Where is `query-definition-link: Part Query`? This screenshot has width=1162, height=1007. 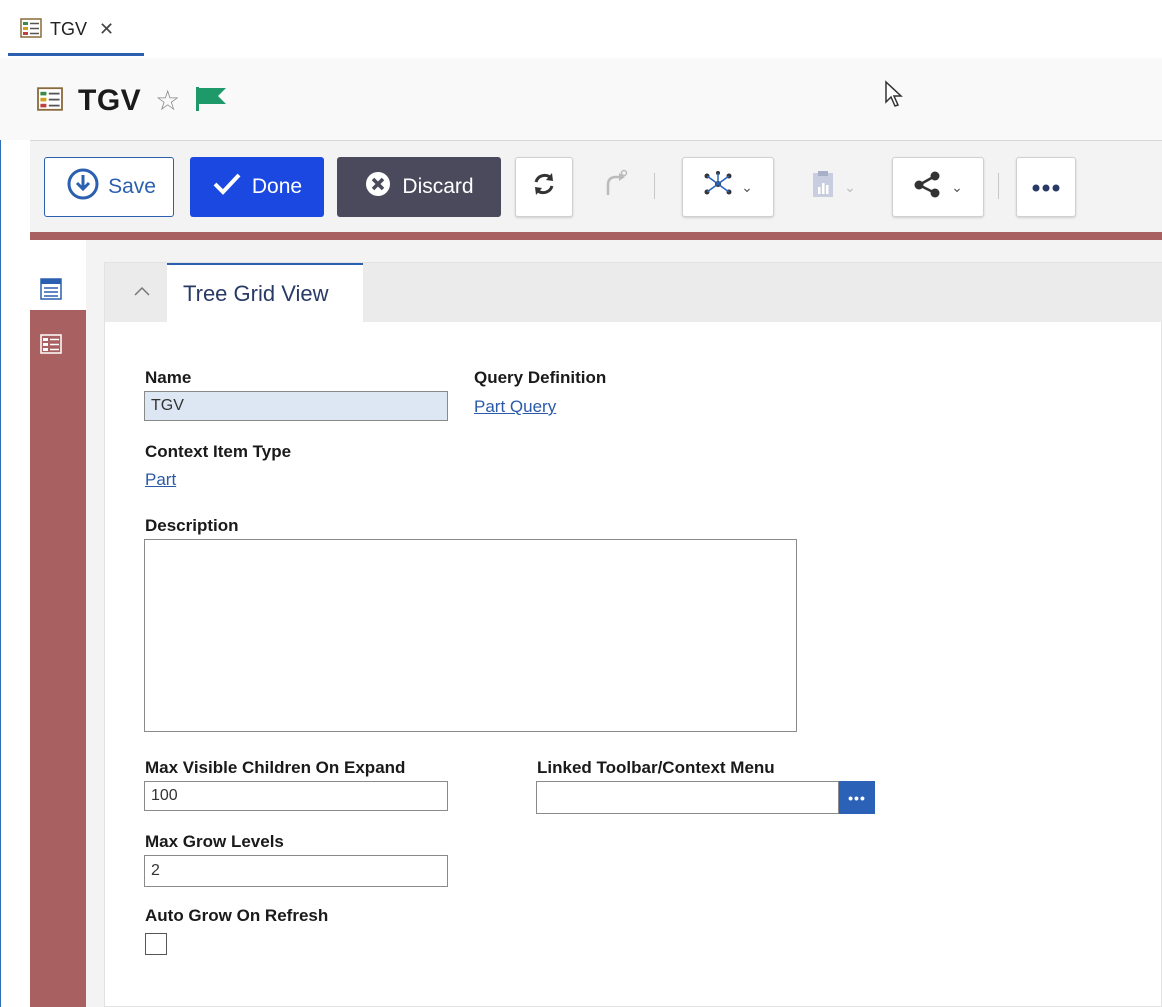 query-definition-link: Part Query is located at coordinates (515, 407).